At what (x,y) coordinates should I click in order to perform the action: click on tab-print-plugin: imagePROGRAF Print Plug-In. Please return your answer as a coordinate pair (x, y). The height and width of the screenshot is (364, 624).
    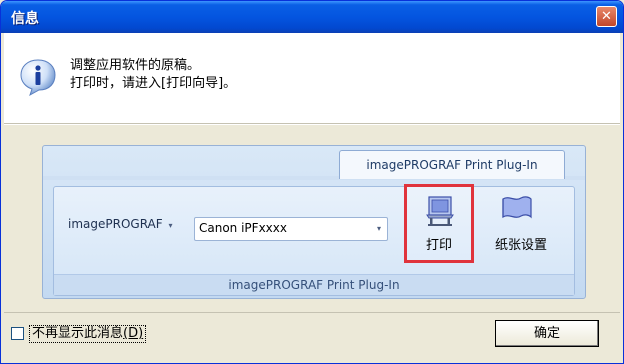
    Looking at the image, I should click on (452, 164).